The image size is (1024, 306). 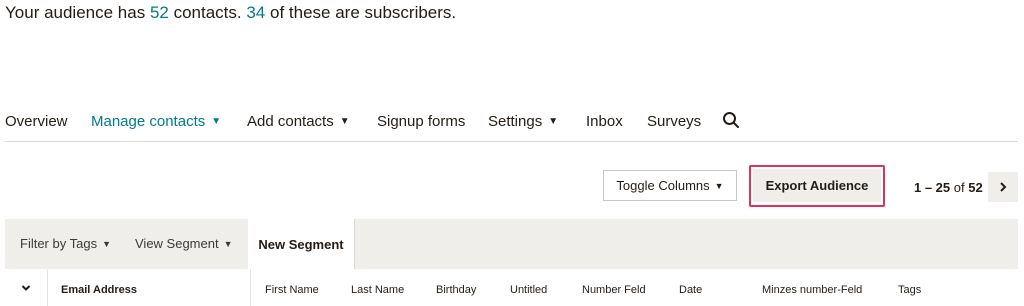 I want to click on filter-by-tags-dropdown: Filter by Tags ▼, so click(x=65, y=243).